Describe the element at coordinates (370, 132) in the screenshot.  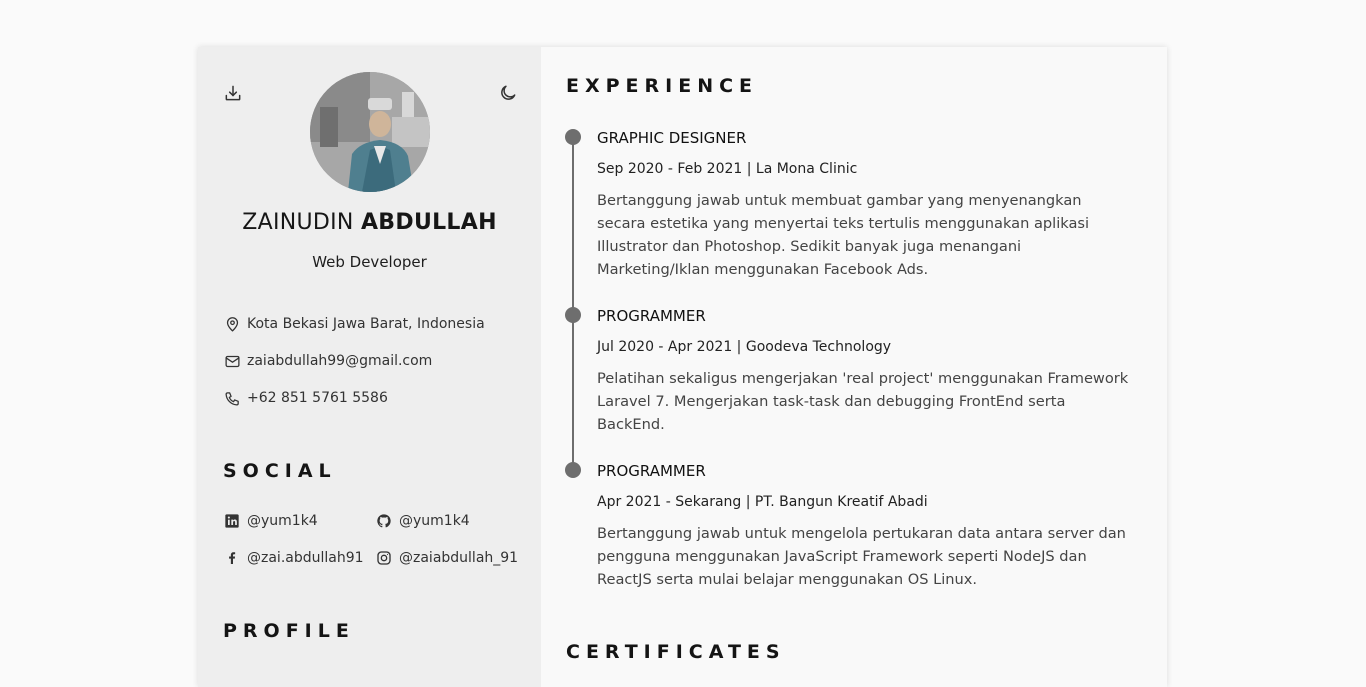
I see `avatar` at that location.